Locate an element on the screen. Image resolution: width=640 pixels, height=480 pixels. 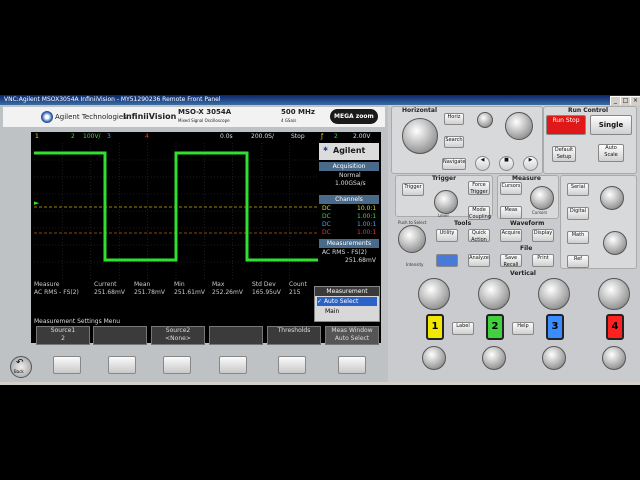
ch1-scale-knob is located at coordinates (434, 294).